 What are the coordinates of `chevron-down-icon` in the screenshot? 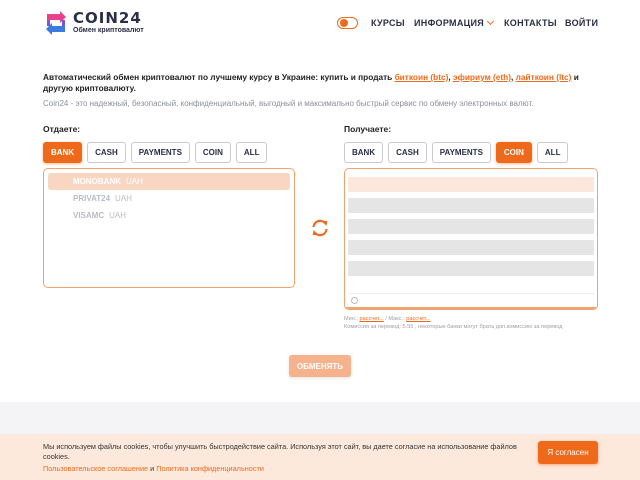 It's located at (491, 21).